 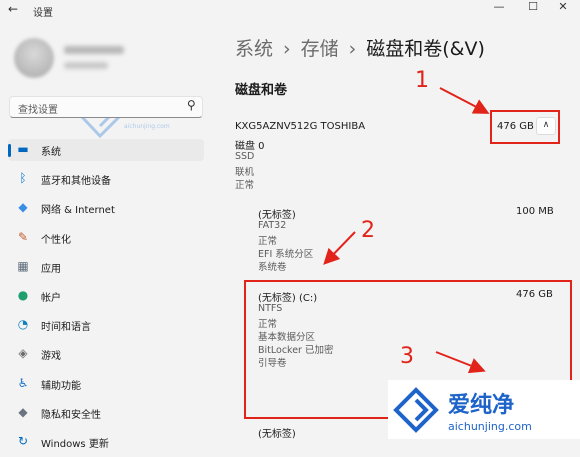 I want to click on watermark-logo: 爱纯净 aichunjing.com, so click(x=484, y=409).